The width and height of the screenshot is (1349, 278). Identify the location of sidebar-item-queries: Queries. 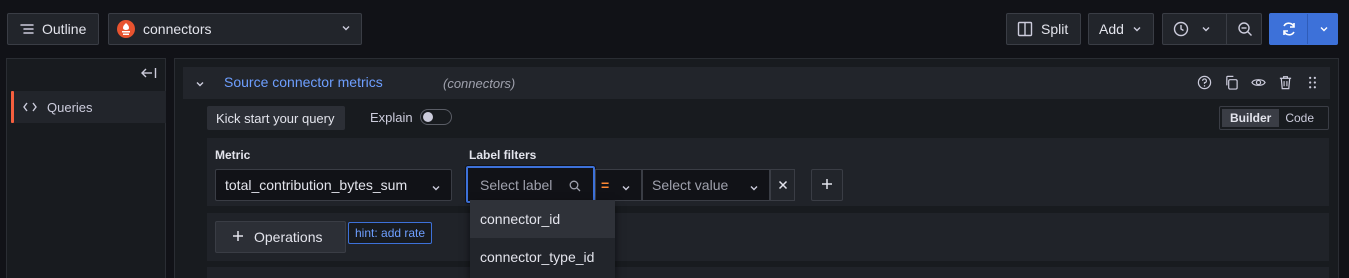
(88, 107).